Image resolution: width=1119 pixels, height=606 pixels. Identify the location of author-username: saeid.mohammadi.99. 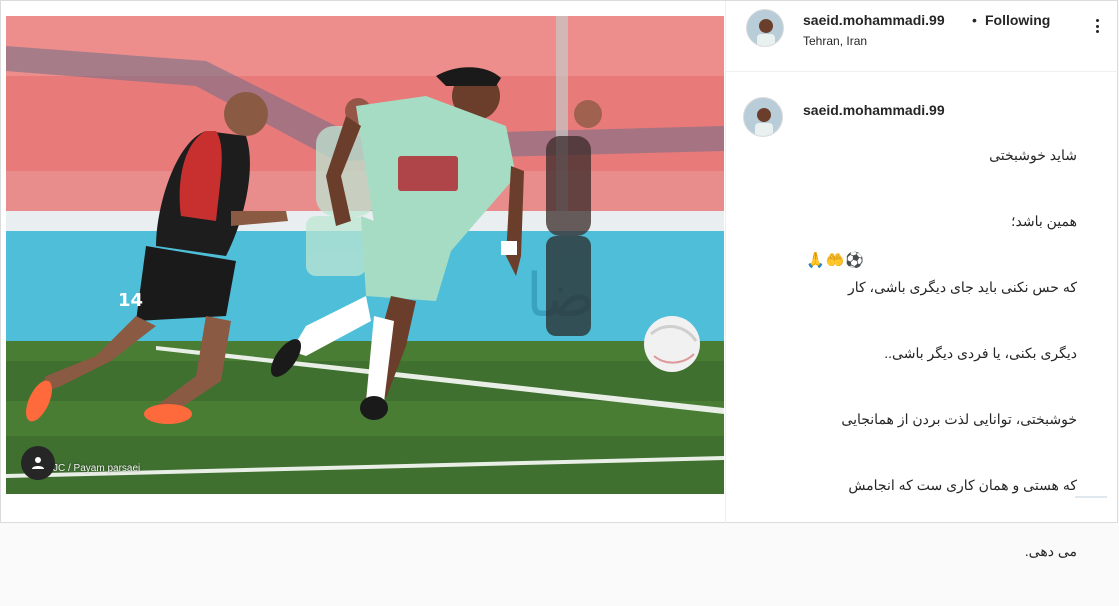
(874, 20).